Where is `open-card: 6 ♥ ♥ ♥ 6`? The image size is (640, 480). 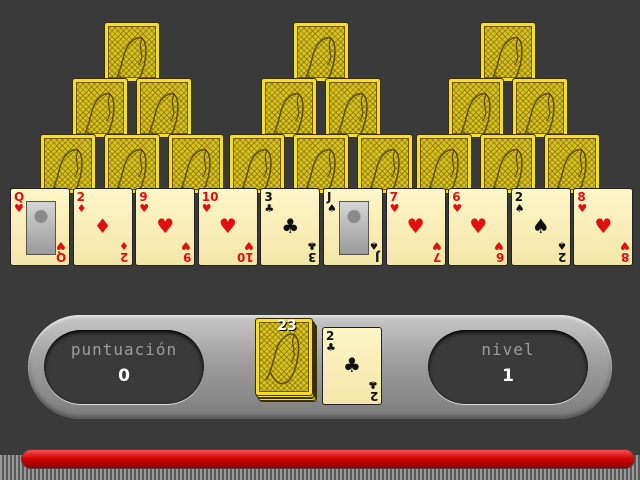
open-card: 6 ♥ ♥ ♥ 6 is located at coordinates (478, 227).